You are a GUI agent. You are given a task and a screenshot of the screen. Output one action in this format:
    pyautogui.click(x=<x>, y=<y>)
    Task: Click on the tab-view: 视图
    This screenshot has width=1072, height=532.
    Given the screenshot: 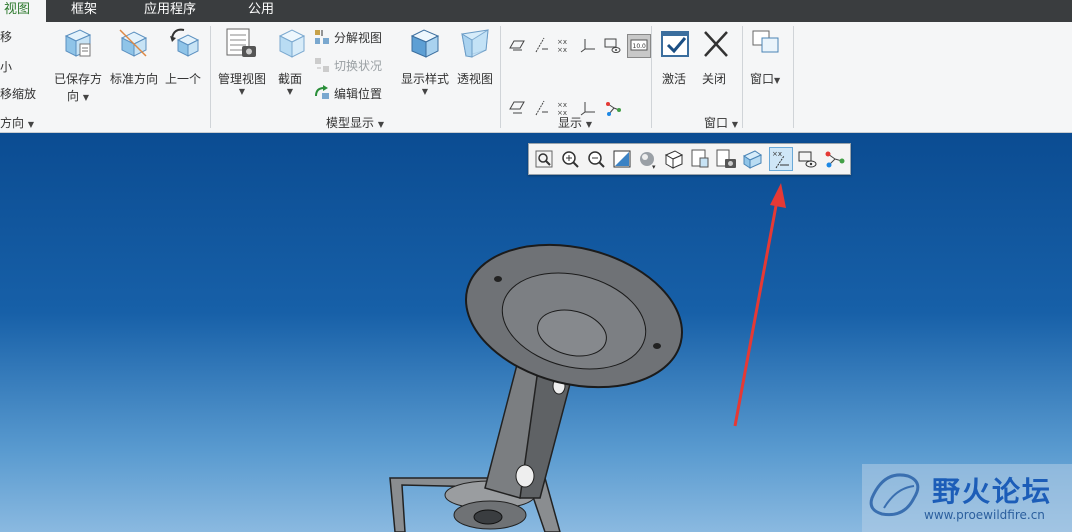 What is the action you would take?
    pyautogui.click(x=23, y=11)
    